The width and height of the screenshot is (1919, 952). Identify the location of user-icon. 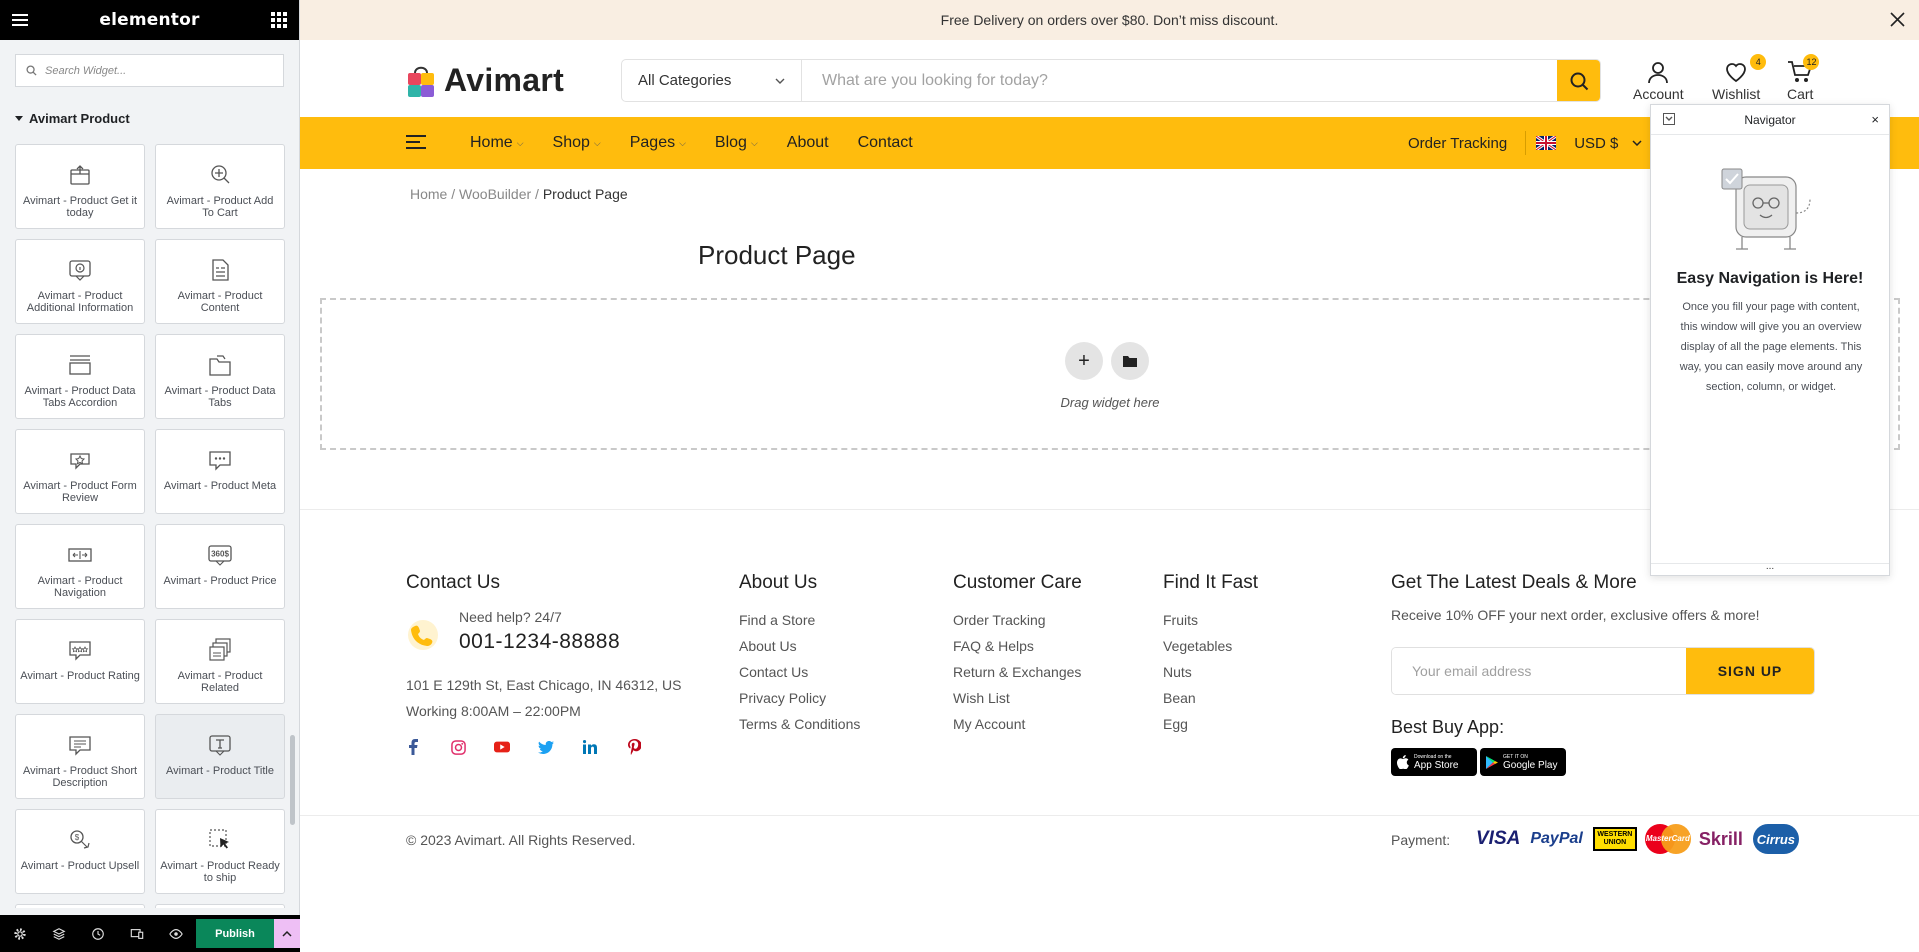
(1658, 73).